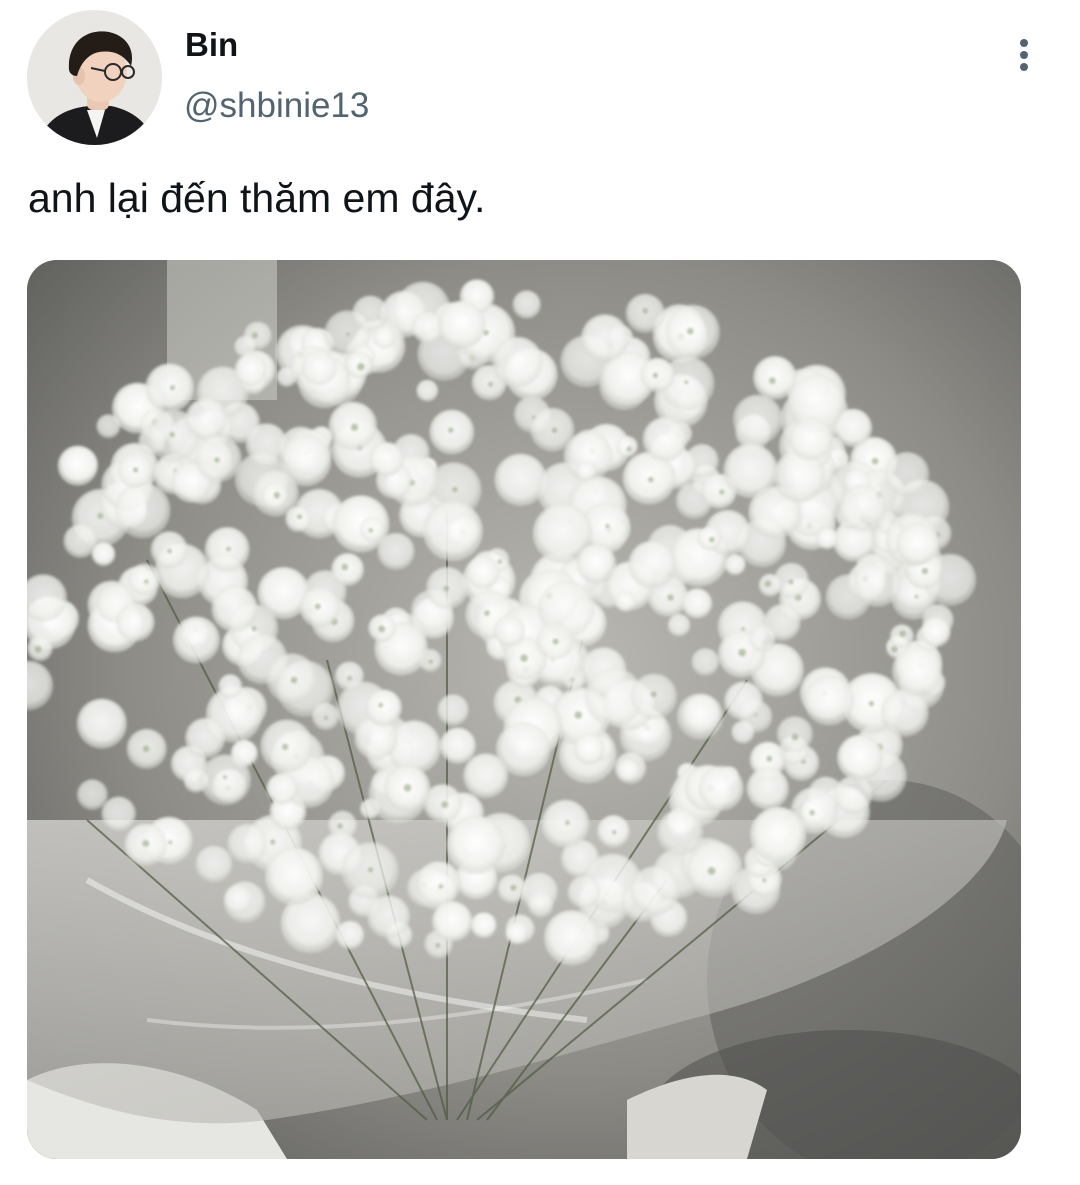  I want to click on author-display-name: Bin, so click(211, 45).